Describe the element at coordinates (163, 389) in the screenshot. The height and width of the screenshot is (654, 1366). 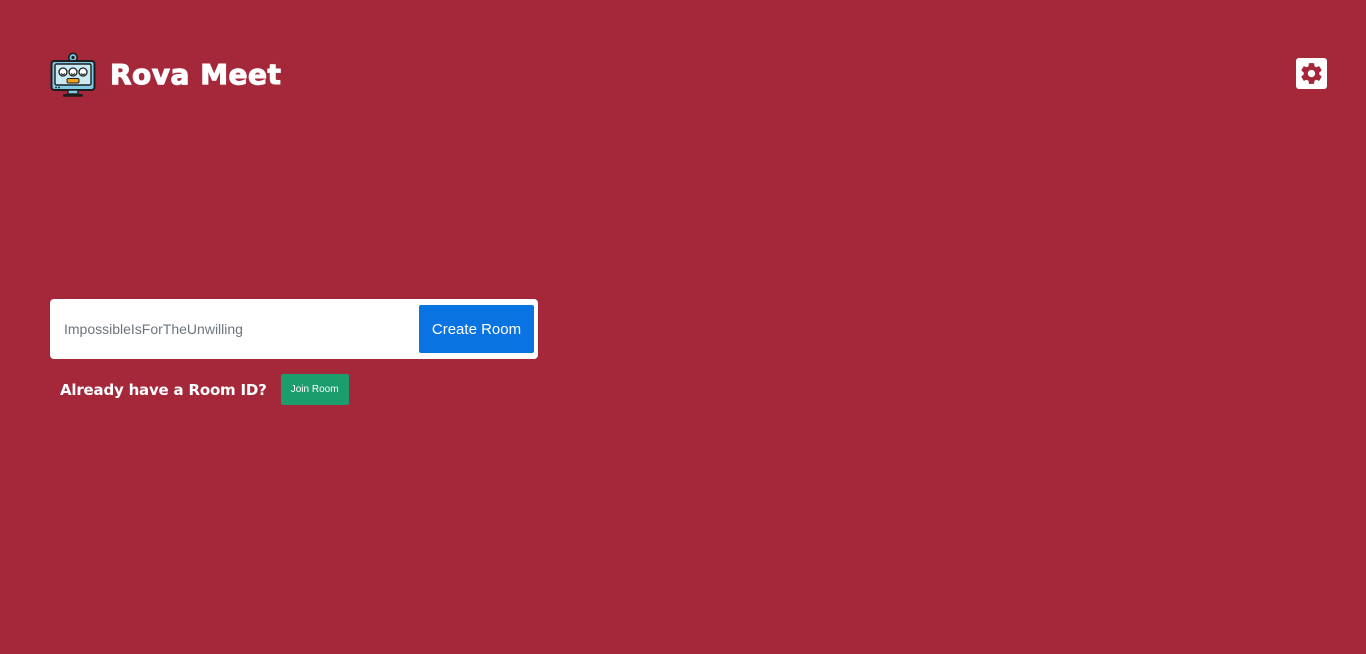
I see `join-room-prompt: Already have a Room ID?` at that location.